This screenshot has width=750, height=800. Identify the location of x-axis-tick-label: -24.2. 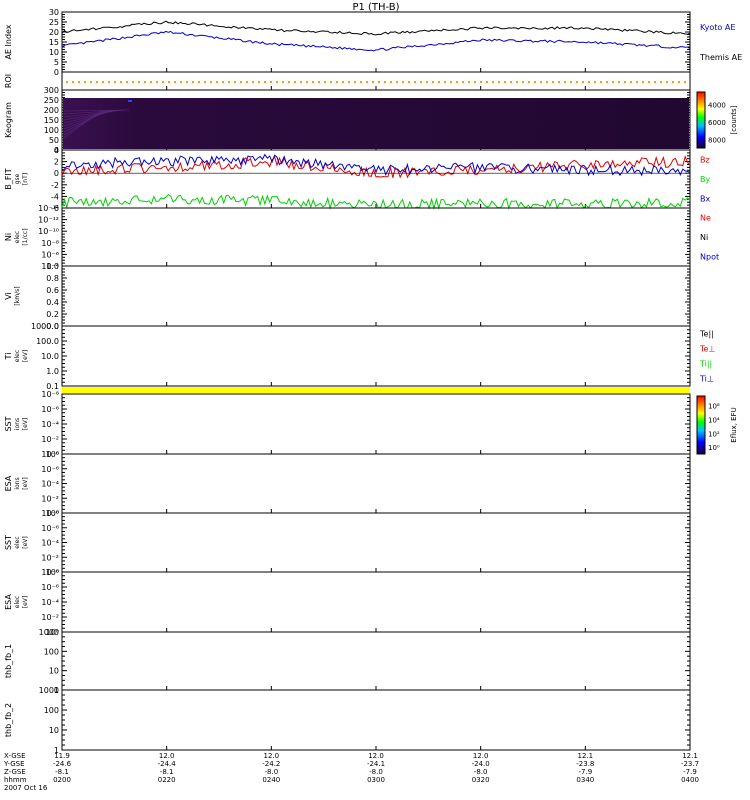
(271, 764).